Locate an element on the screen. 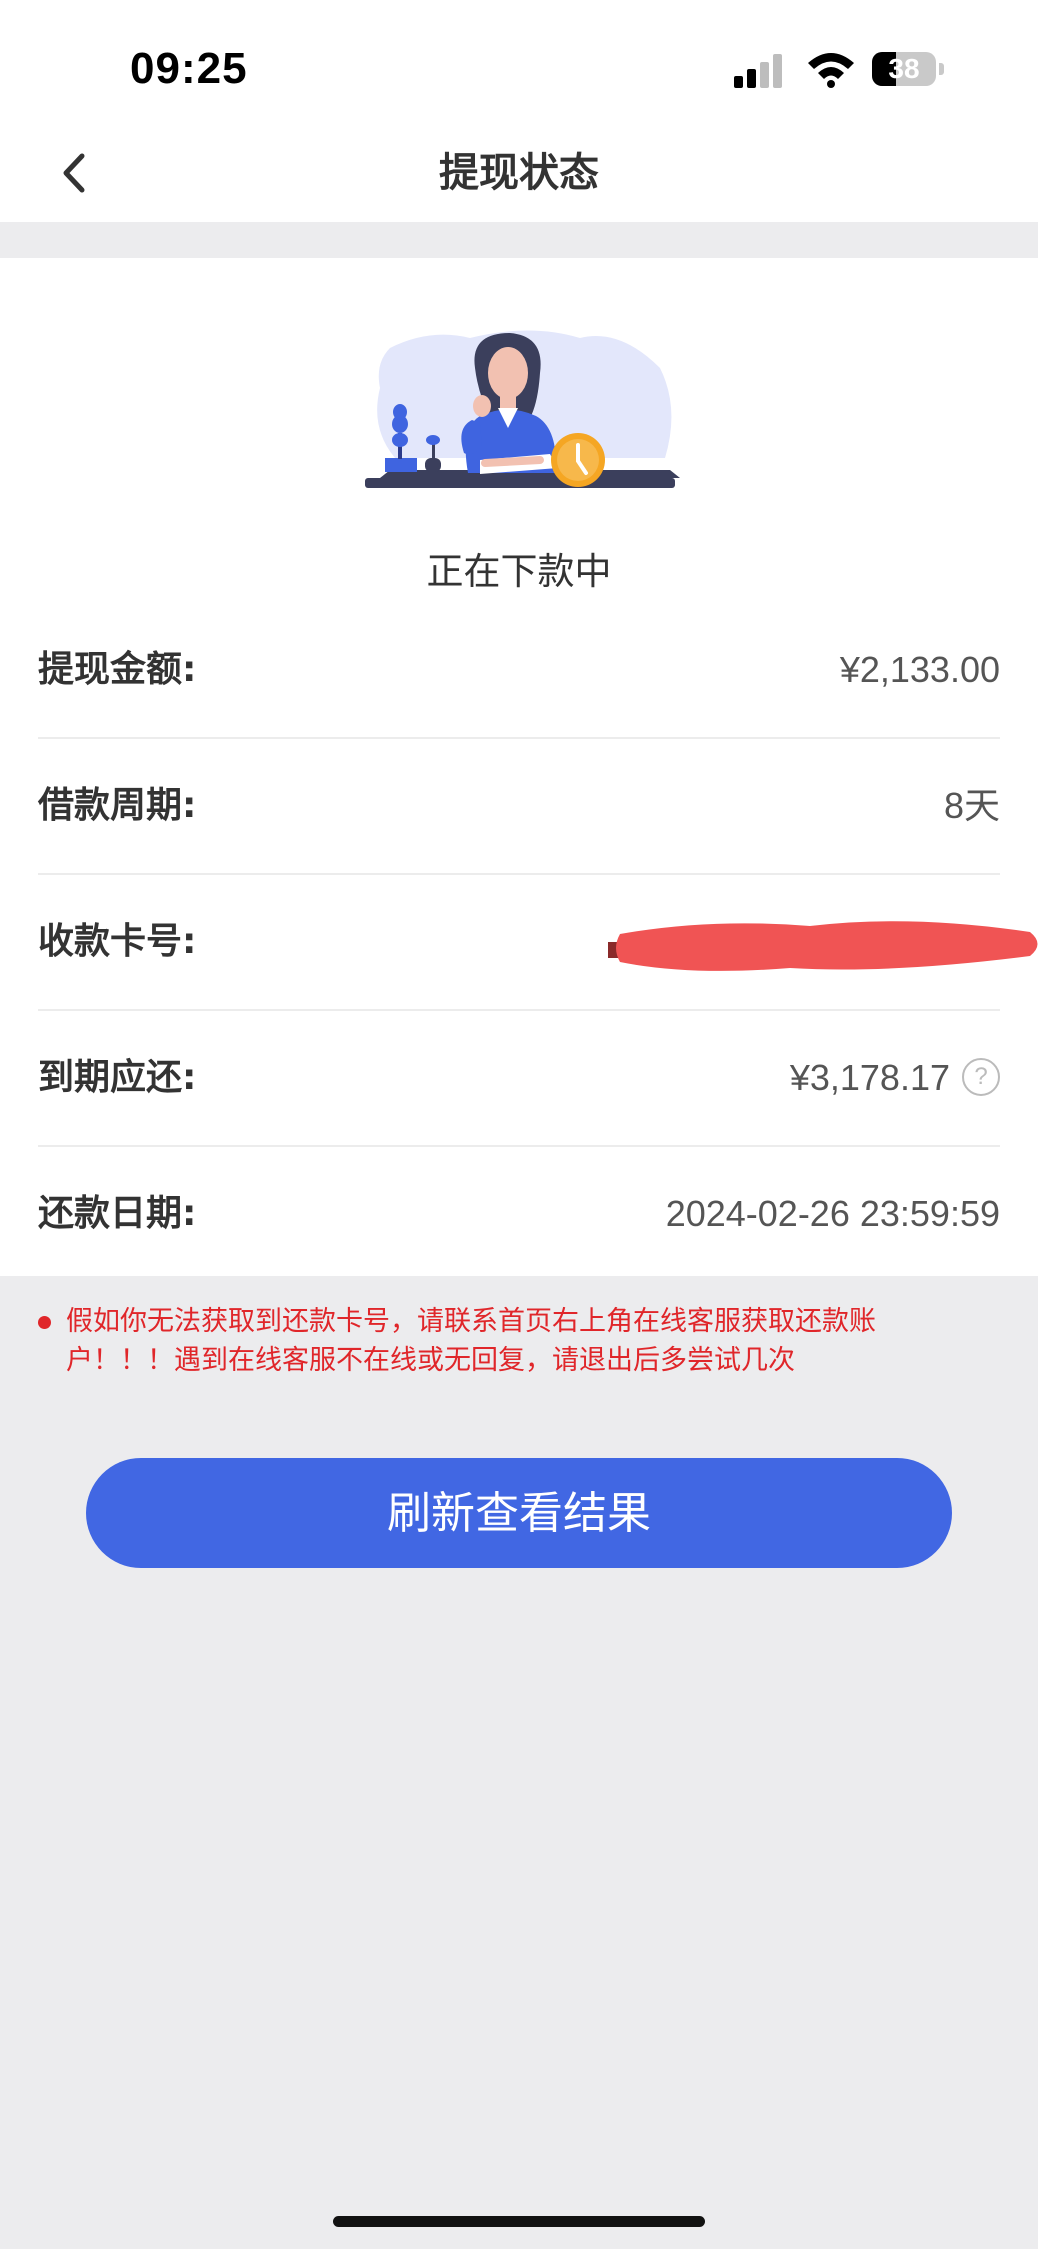 The image size is (1038, 2249). status-bar: 09:25 38 is located at coordinates (519, 65).